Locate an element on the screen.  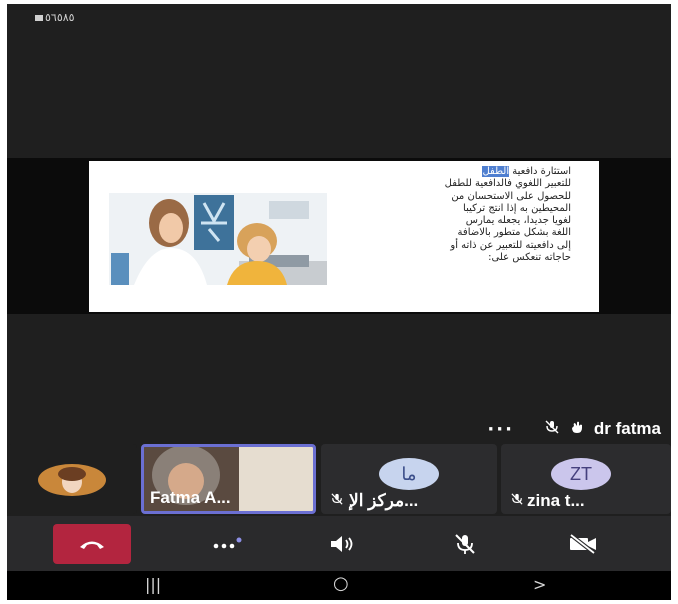
status-bar: ٥٦٥٨٥ is located at coordinates (339, 18).